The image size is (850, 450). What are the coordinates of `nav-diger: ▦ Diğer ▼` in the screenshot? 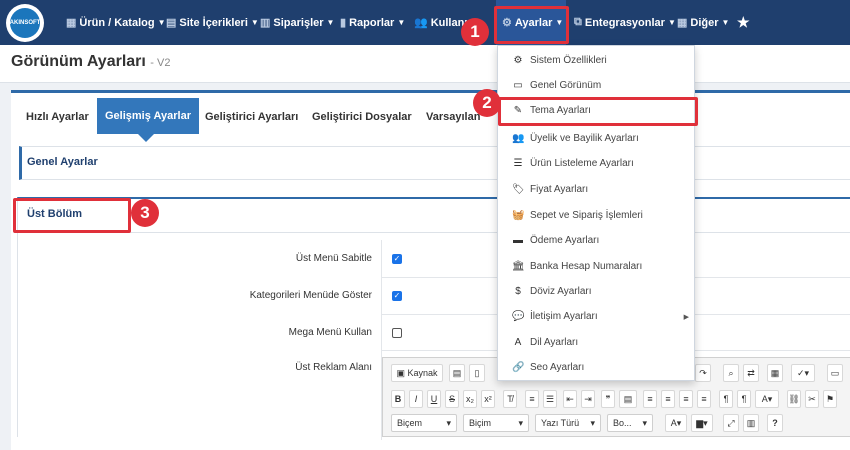 It's located at (703, 22).